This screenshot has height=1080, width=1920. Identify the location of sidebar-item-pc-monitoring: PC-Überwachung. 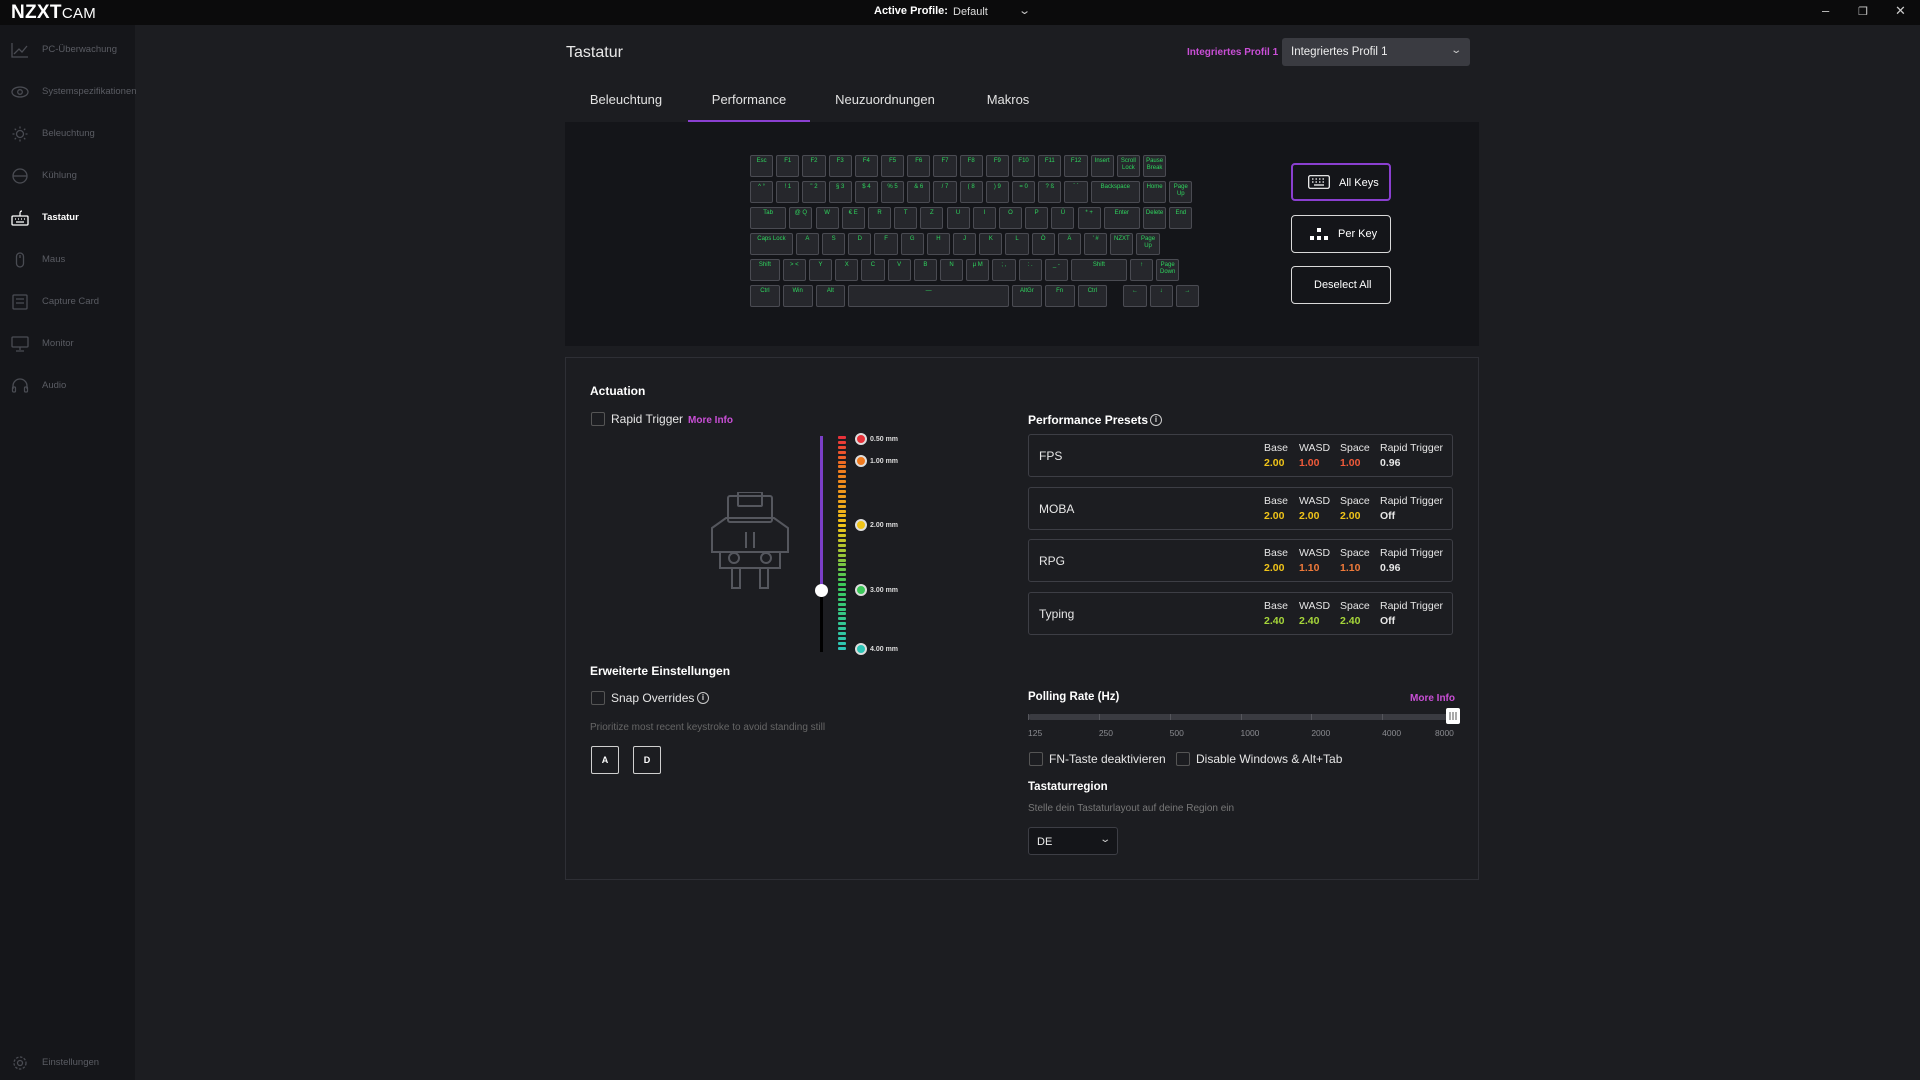
(67, 51).